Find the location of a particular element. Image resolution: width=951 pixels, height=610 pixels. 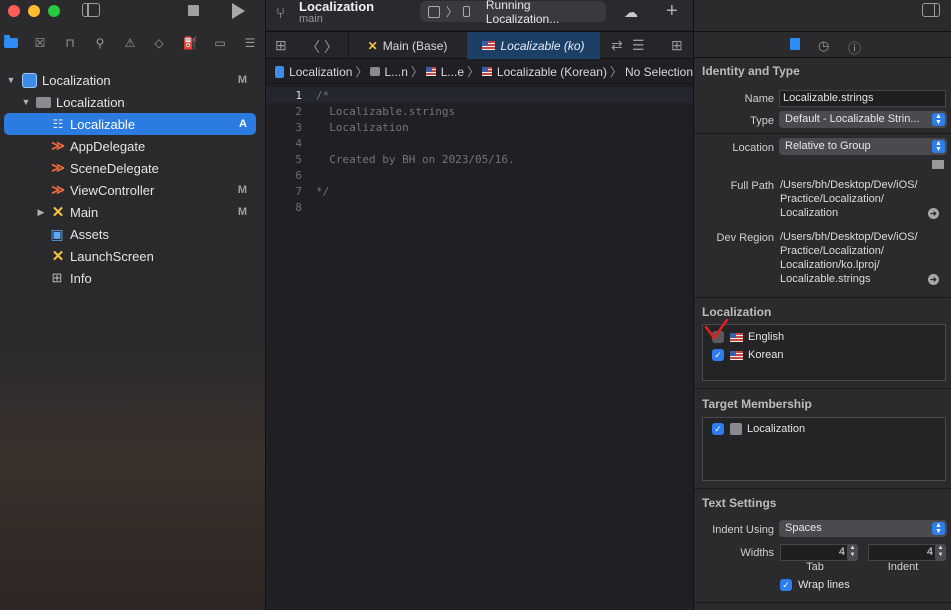

jumpbar-project: Localization is located at coordinates (320, 72).